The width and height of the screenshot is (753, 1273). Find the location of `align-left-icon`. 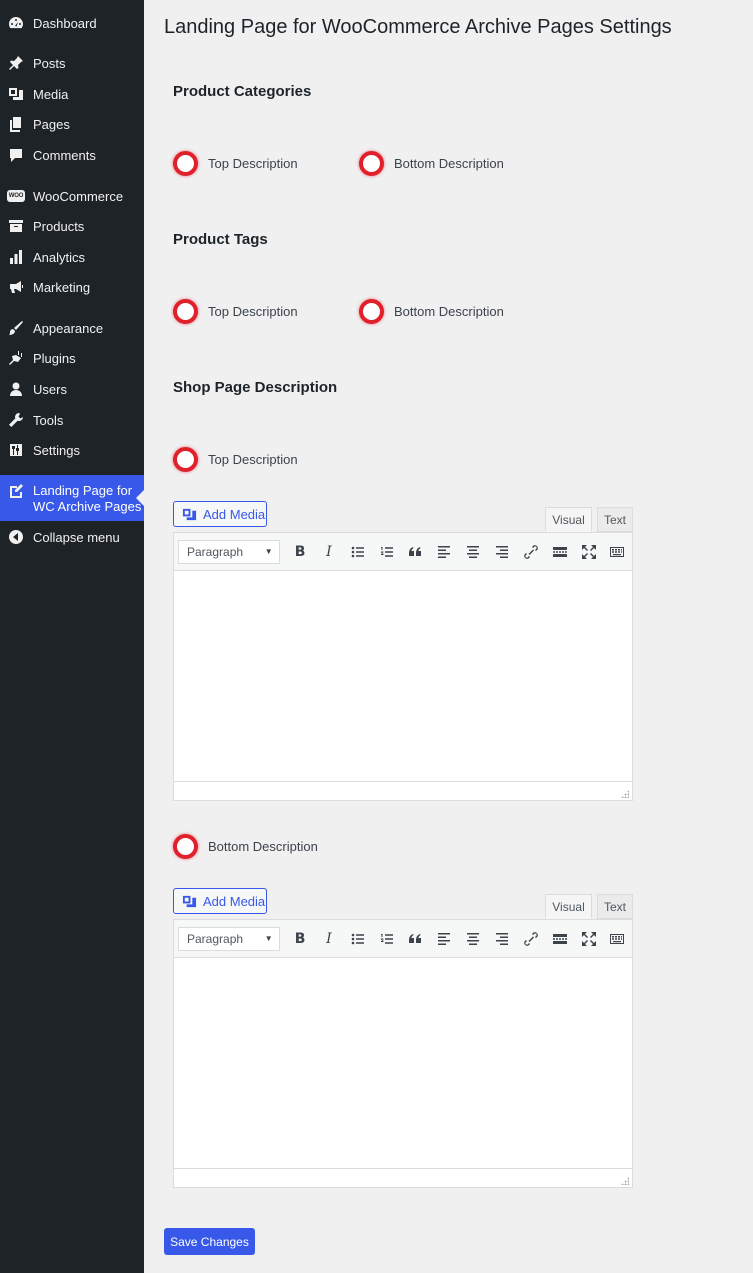

align-left-icon is located at coordinates (444, 938).